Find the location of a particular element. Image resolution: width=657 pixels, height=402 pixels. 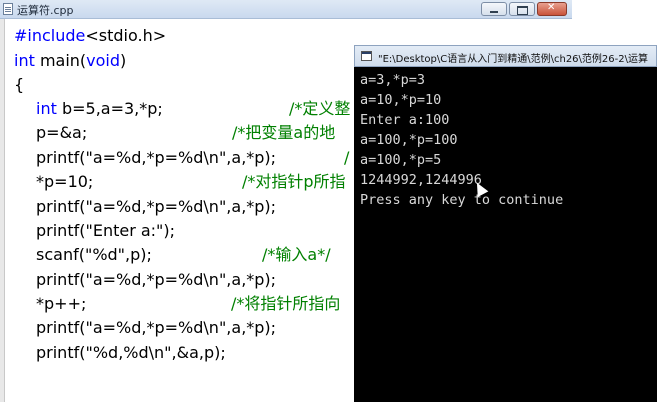

code-line: int main(void) is located at coordinates (70, 61).